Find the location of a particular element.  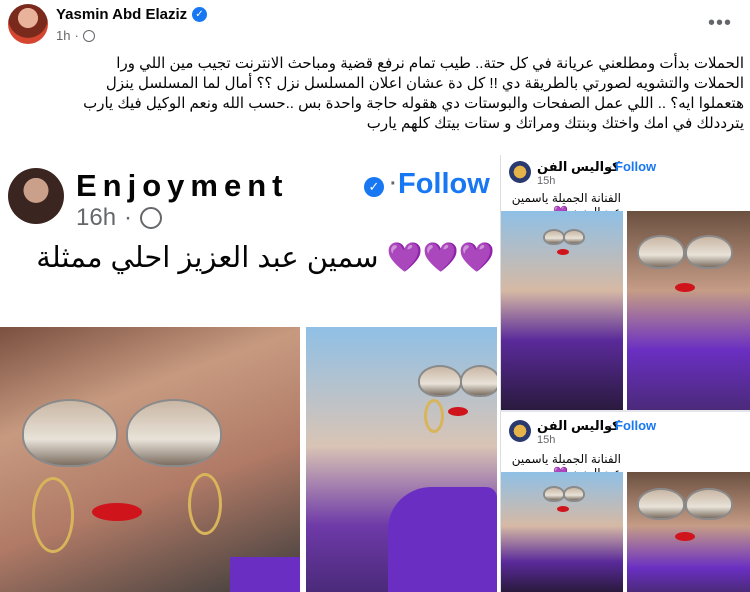

enjoyment-avatar is located at coordinates (36, 196).